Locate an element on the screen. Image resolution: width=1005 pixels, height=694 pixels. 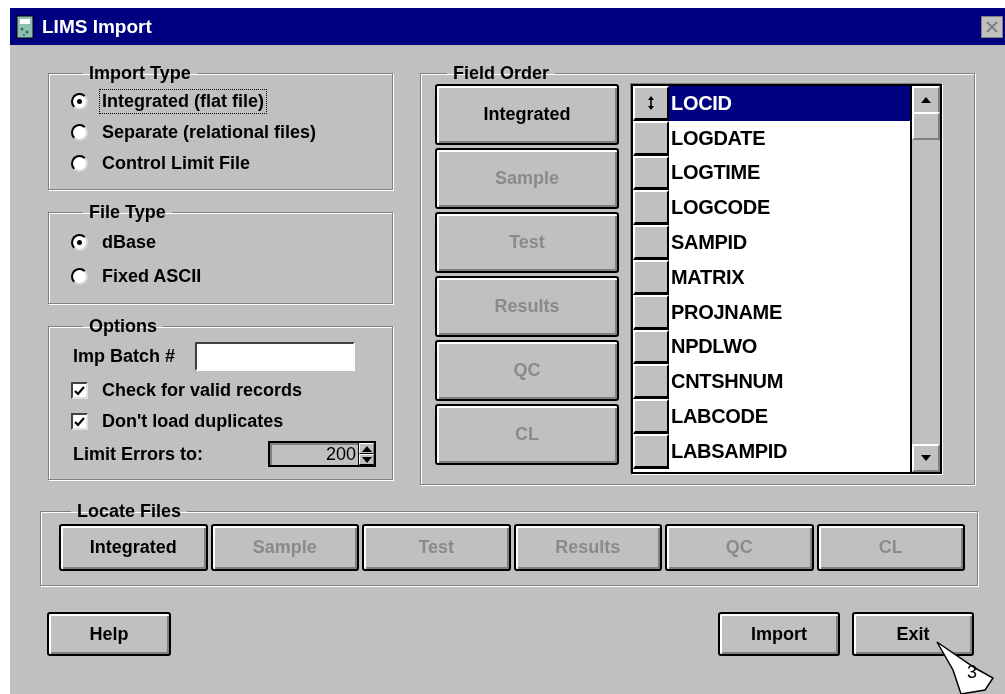
batch-input-field is located at coordinates (275, 356).